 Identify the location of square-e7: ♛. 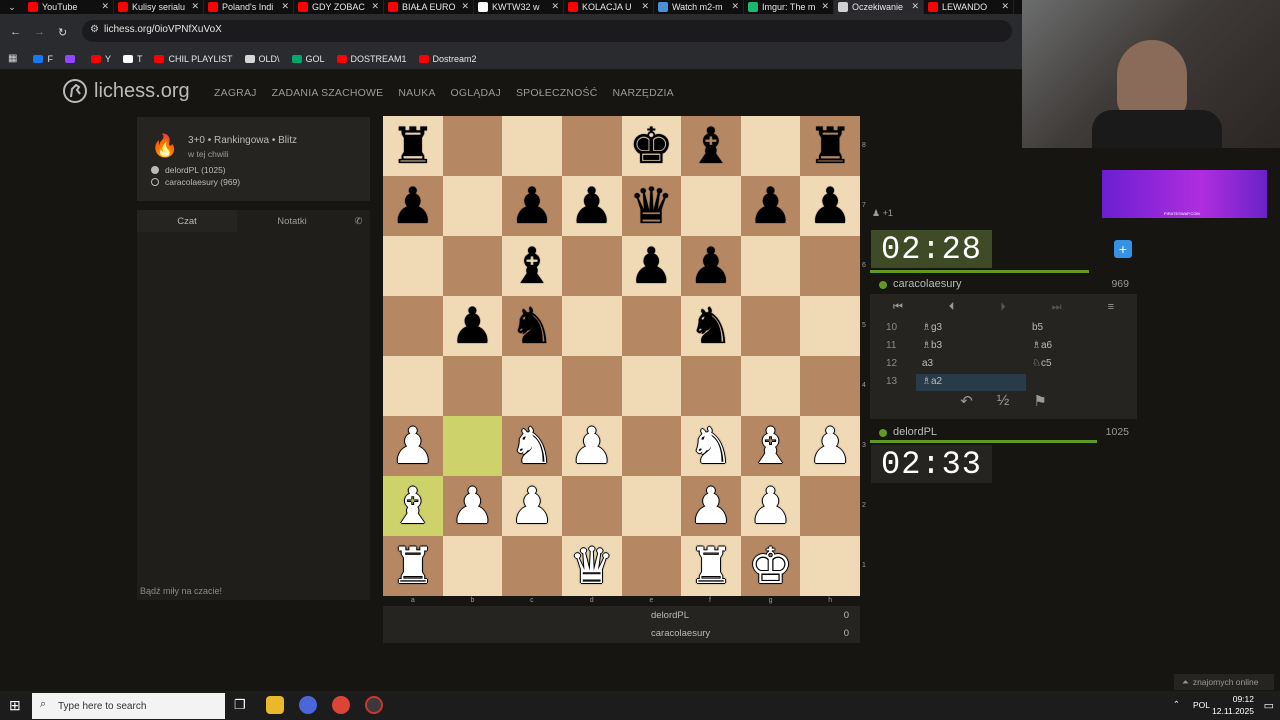
(651, 206).